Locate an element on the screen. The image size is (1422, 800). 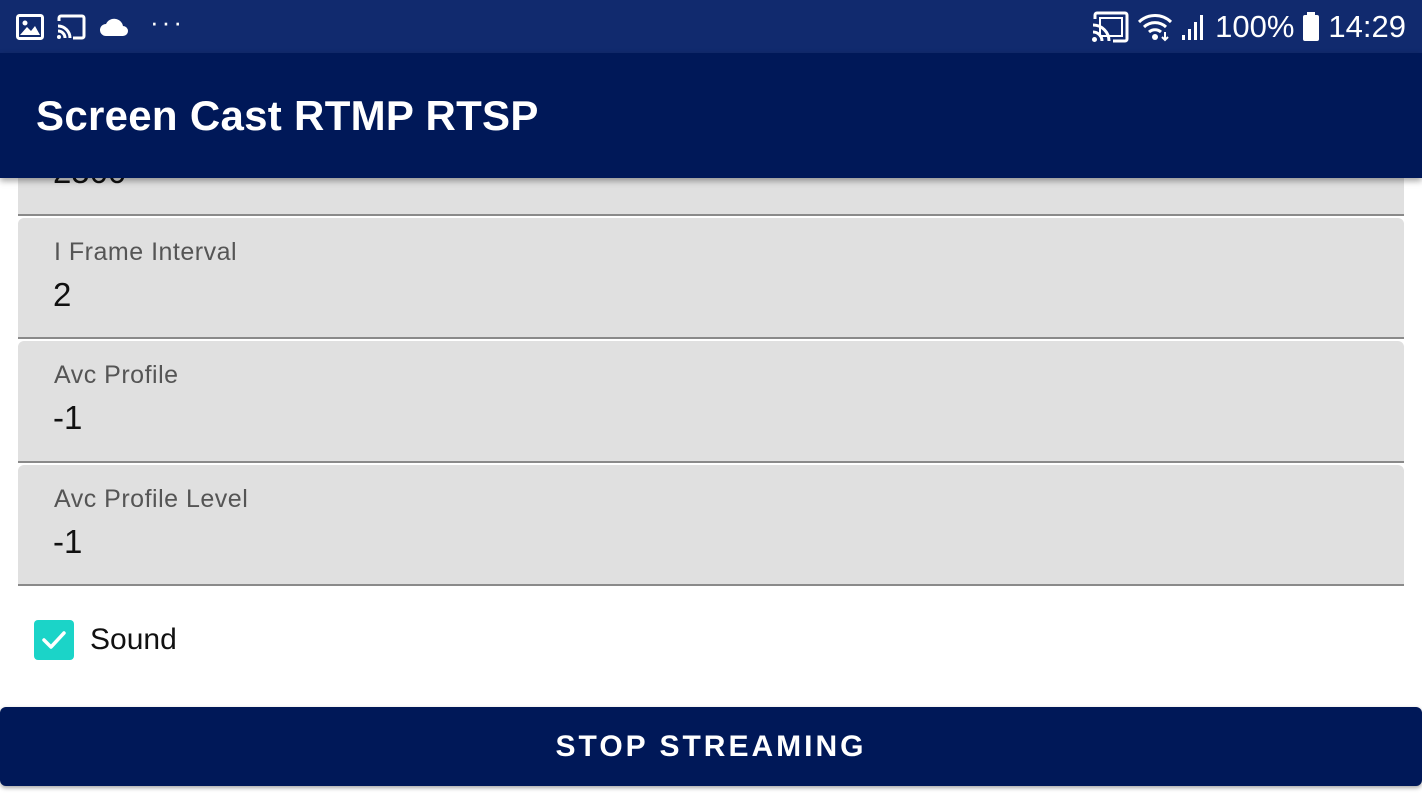
battery-icon is located at coordinates (1311, 26).